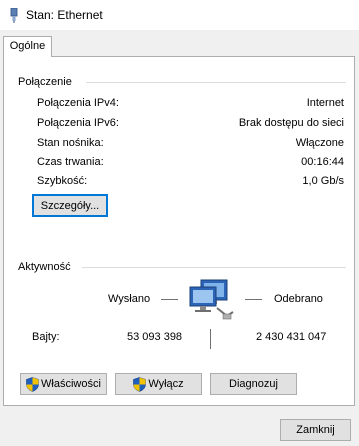 Image resolution: width=359 pixels, height=446 pixels. I want to click on bytes-sent-value: 53 093 398, so click(155, 337).